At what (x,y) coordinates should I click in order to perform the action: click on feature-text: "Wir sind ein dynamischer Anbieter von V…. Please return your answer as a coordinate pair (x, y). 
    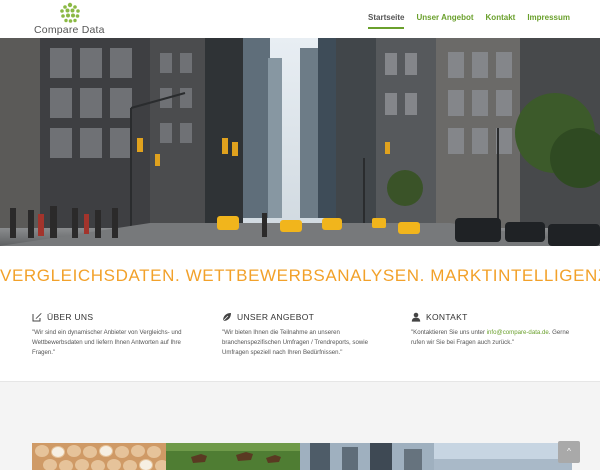
    Looking at the image, I should click on (107, 342).